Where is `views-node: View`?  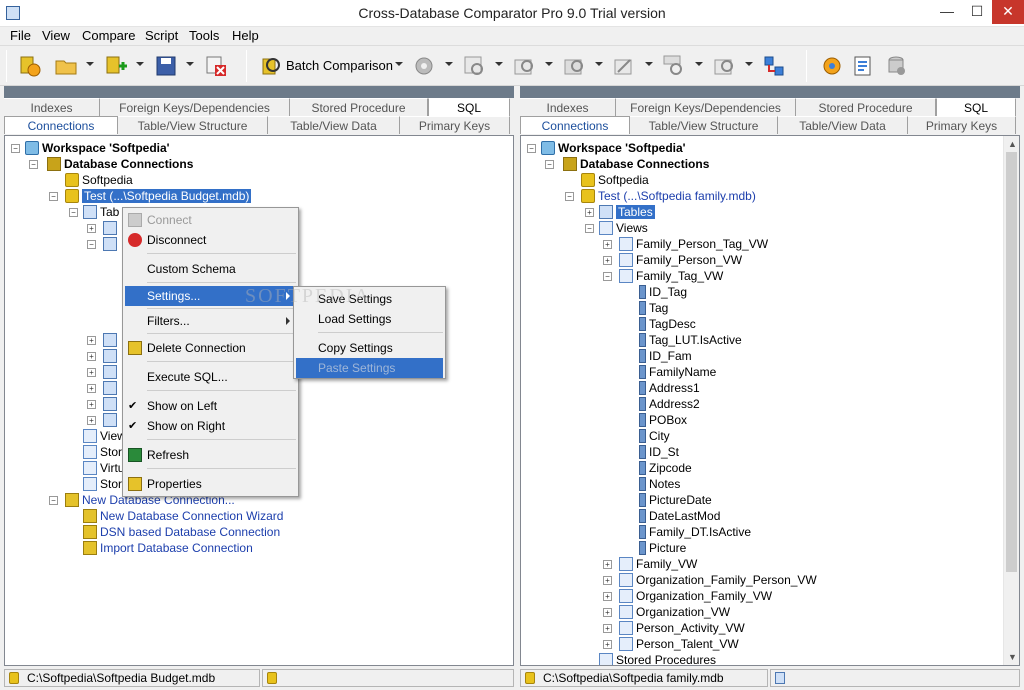
views-node: View is located at coordinates (104, 436).